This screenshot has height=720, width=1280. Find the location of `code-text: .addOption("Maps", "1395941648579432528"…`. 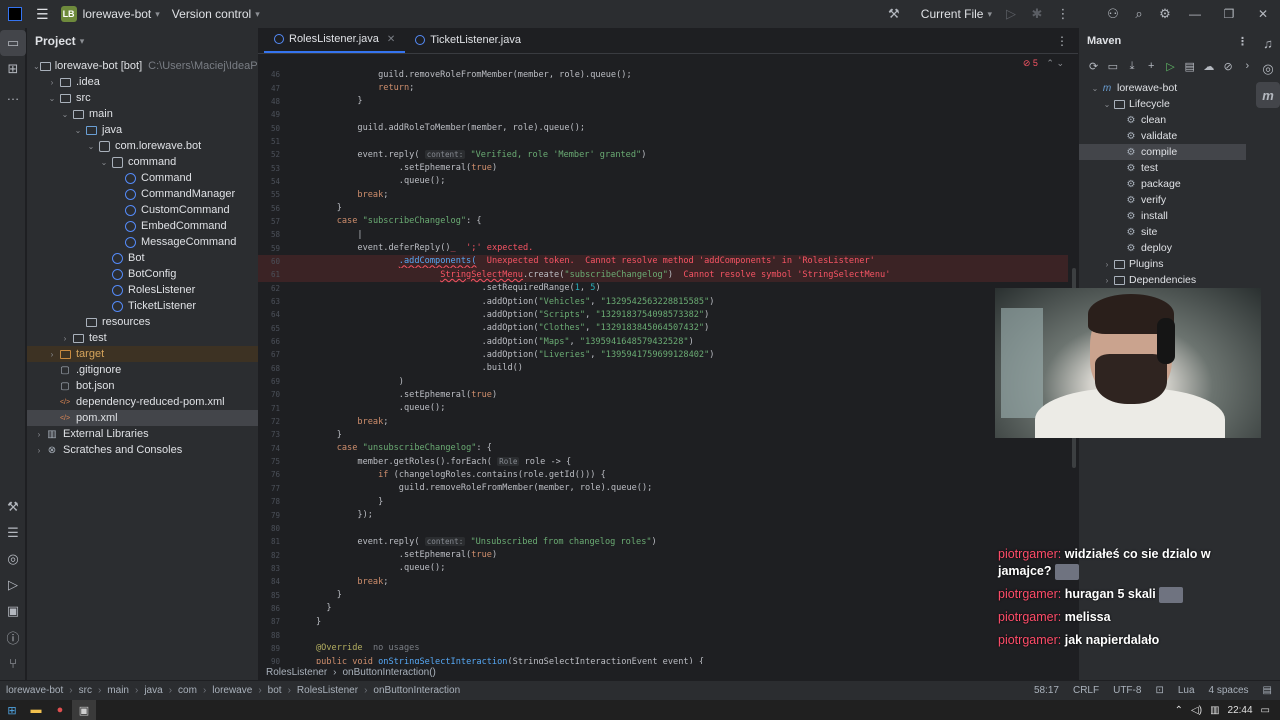

code-text: .addOption("Maps", "1395941648579432528"… is located at coordinates (505, 342).